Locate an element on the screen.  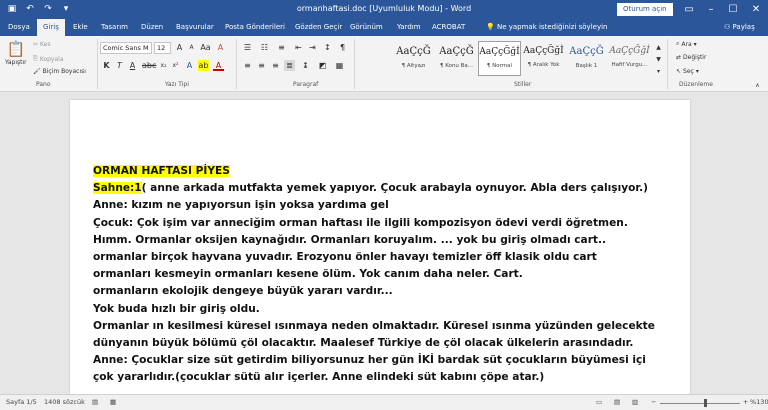
cut-button: ✂ Kes is located at coordinates (41, 44).